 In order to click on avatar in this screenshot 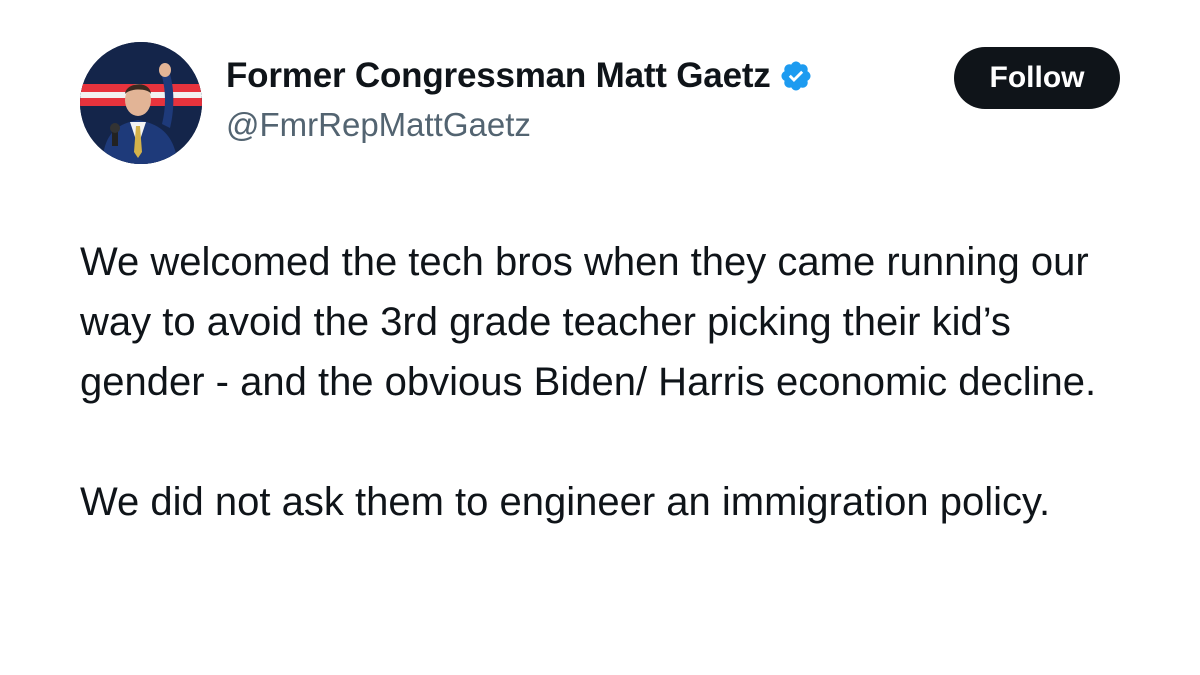, I will do `click(141, 103)`.